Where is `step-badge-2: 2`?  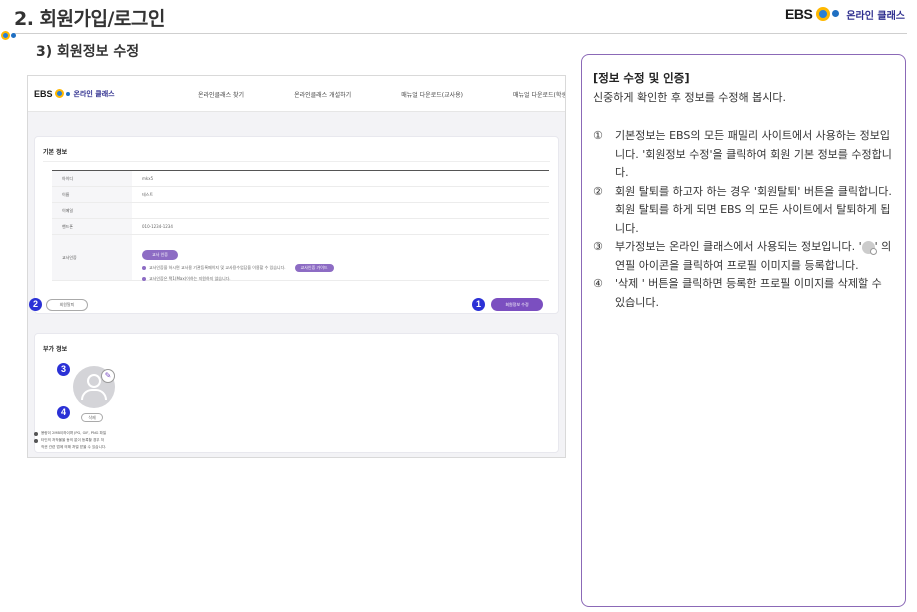 step-badge-2: 2 is located at coordinates (35, 304).